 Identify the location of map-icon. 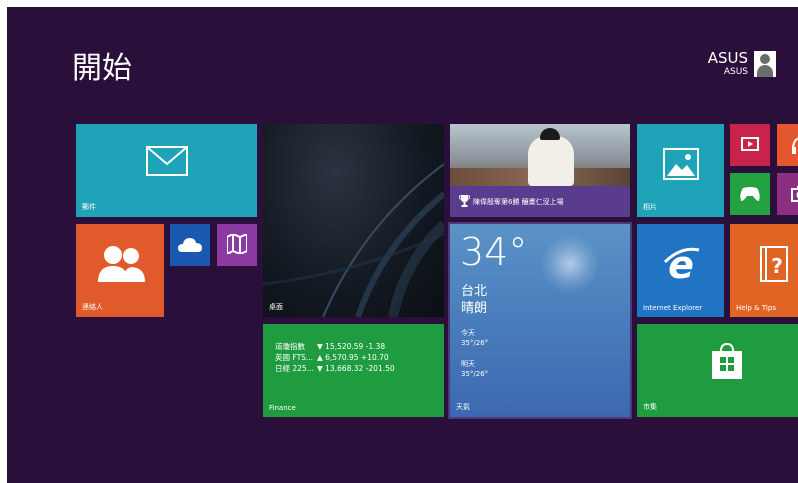
(237, 244).